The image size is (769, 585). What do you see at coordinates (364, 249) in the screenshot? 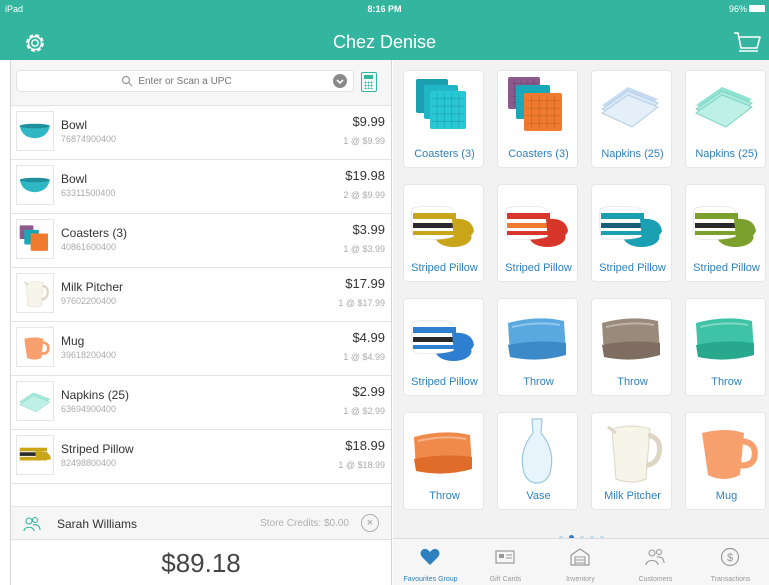
I see `line-item-quantity: 1 @ $3.99` at bounding box center [364, 249].